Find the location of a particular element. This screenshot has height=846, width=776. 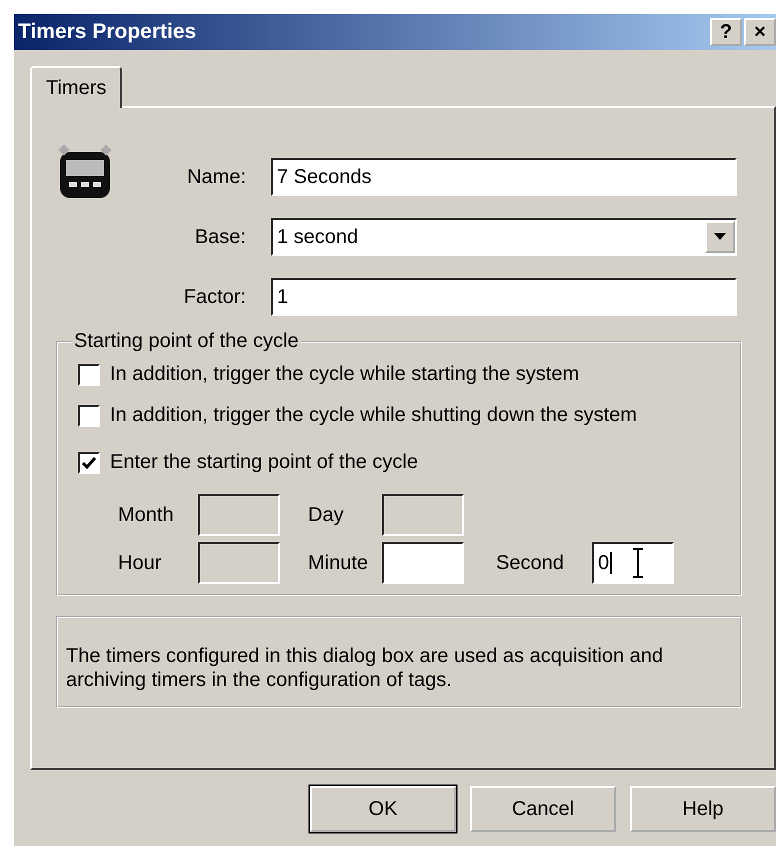

checkbox-label: In addition, trigger the cycle while shutting down the system is located at coordinates (373, 415).